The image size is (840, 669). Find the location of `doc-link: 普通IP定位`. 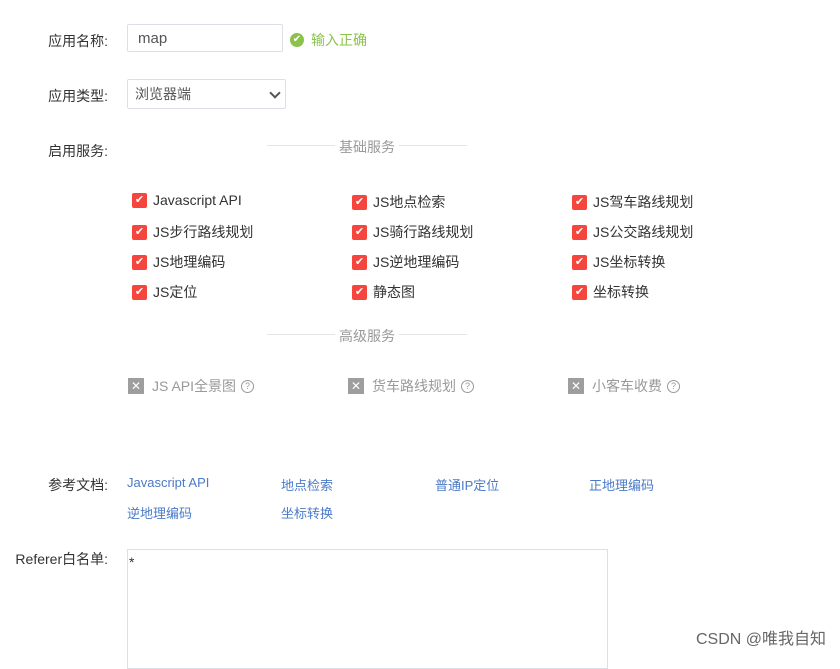

doc-link: 普通IP定位 is located at coordinates (467, 484).